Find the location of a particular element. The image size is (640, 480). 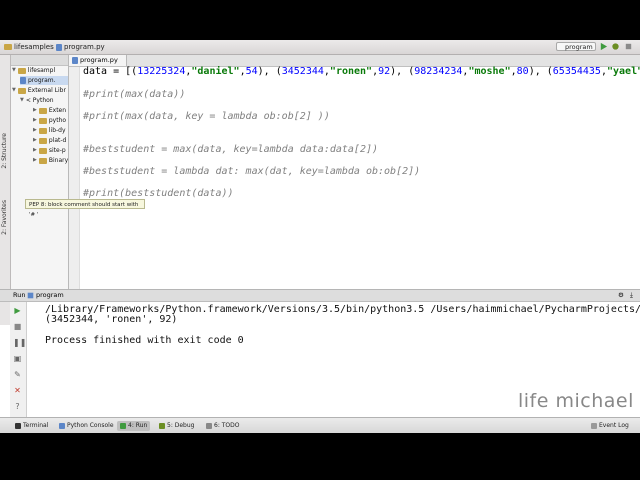

tree-item-root: ▼ lifesampl is located at coordinates (33, 70).